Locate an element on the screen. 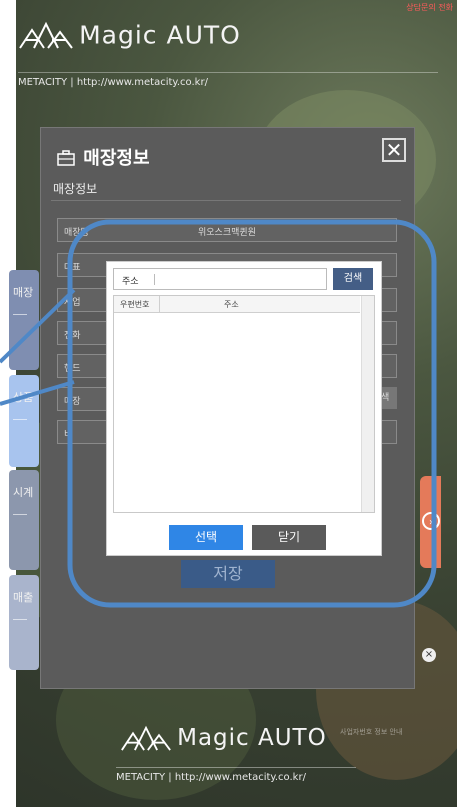 The image size is (457, 807). address-field: 주소 is located at coordinates (220, 279).